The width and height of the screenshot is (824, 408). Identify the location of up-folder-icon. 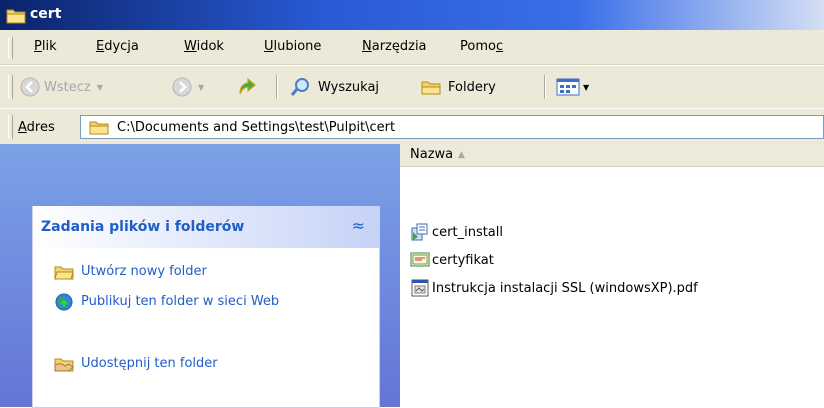
(247, 86).